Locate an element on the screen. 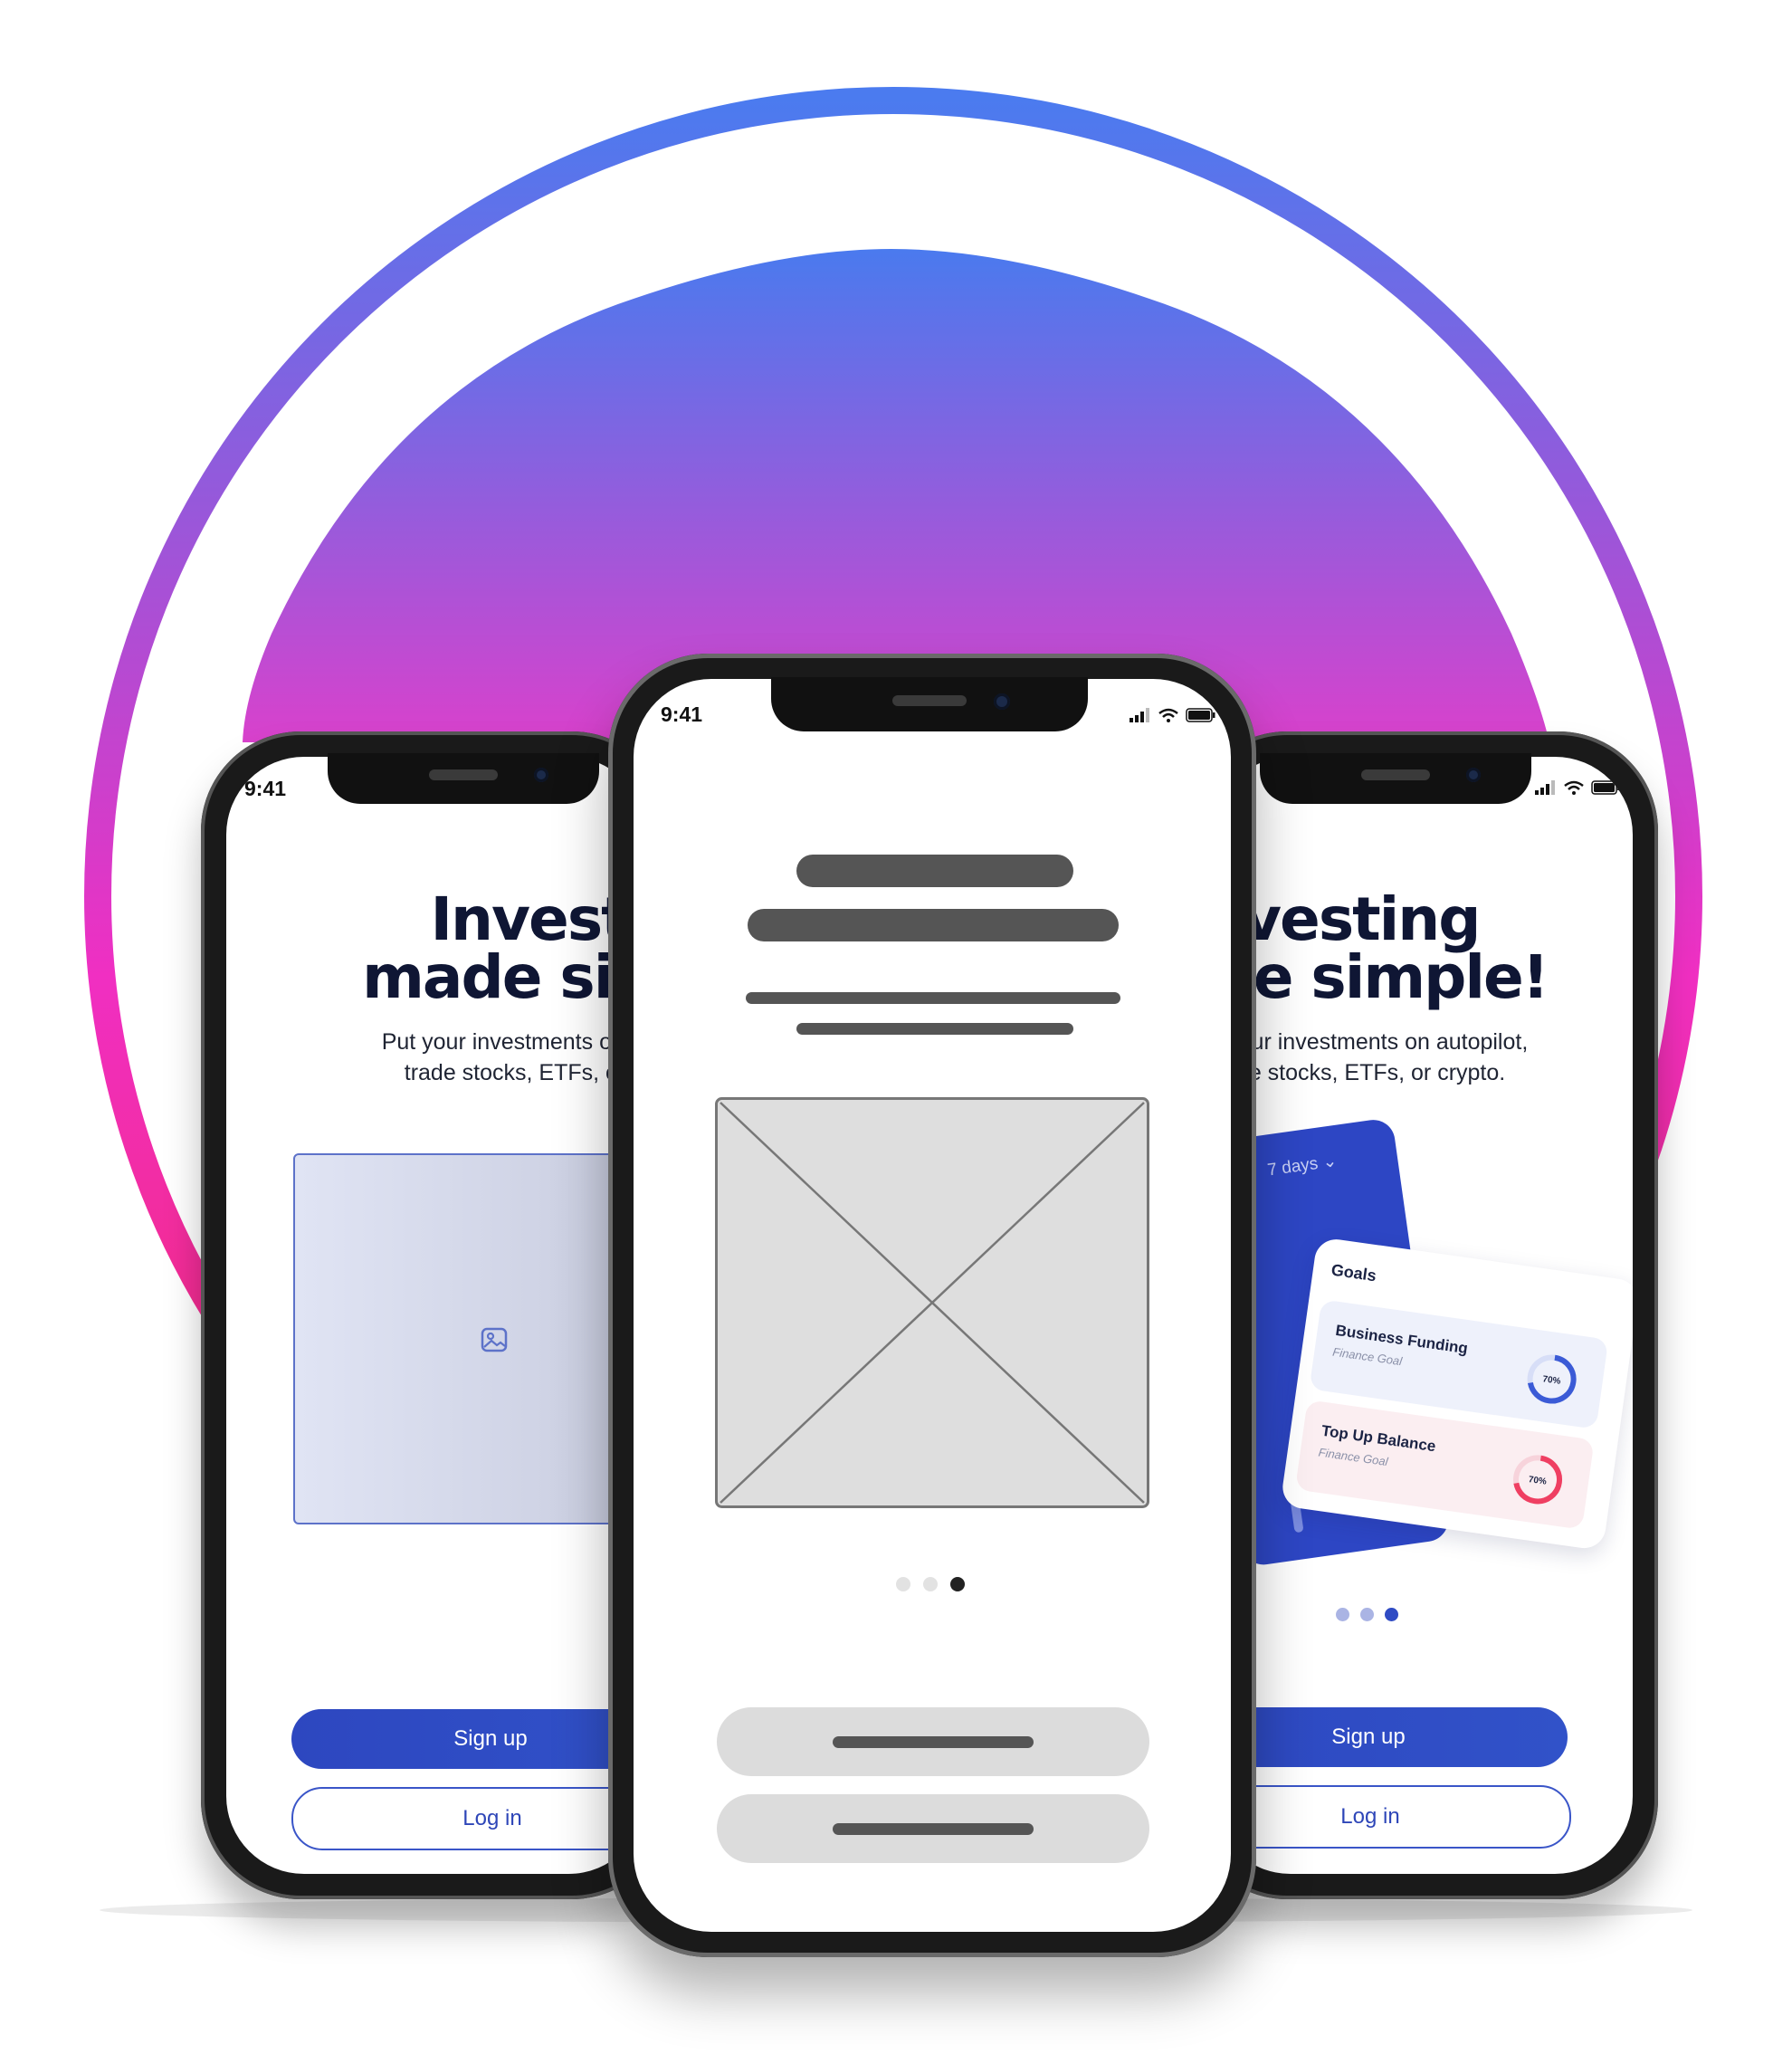 This screenshot has height=2064, width=1792. image-icon is located at coordinates (494, 1339).